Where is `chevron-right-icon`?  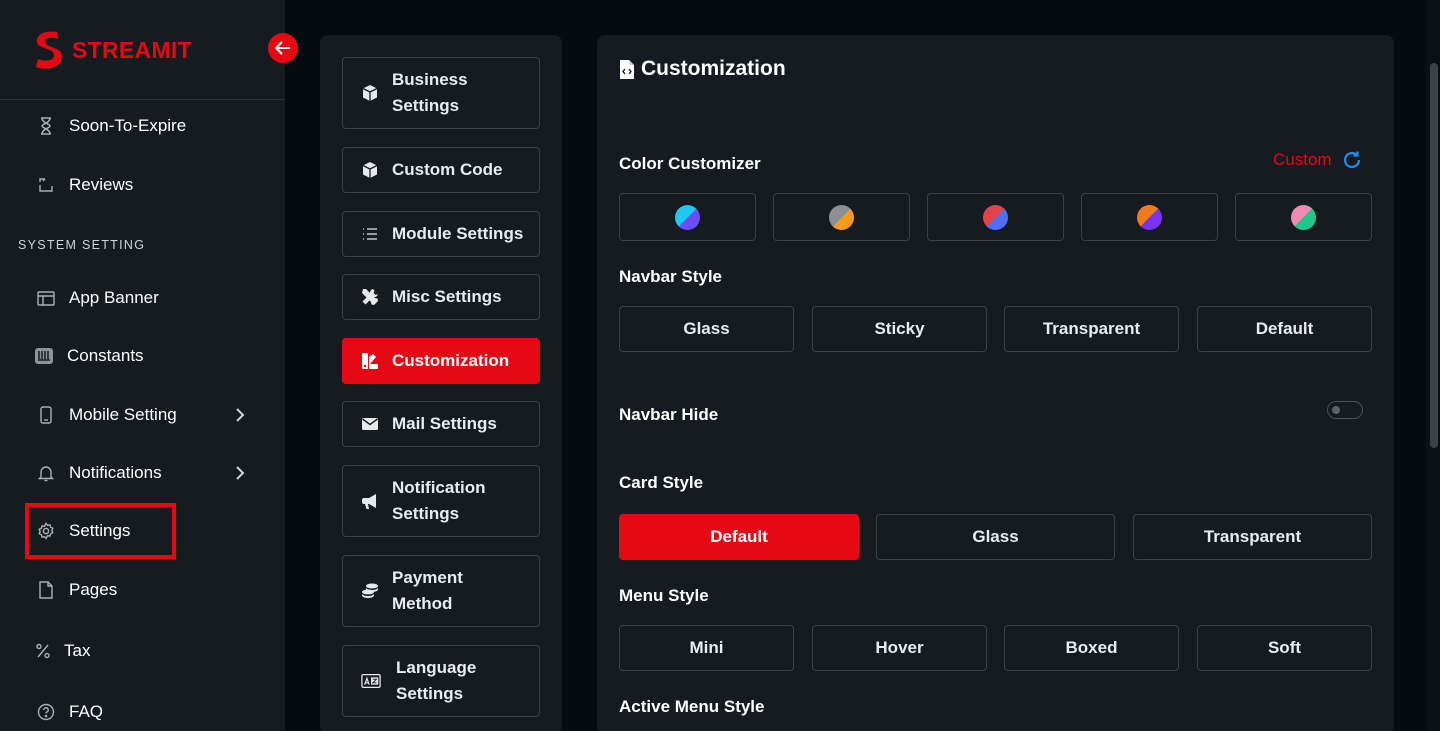
chevron-right-icon is located at coordinates (240, 473).